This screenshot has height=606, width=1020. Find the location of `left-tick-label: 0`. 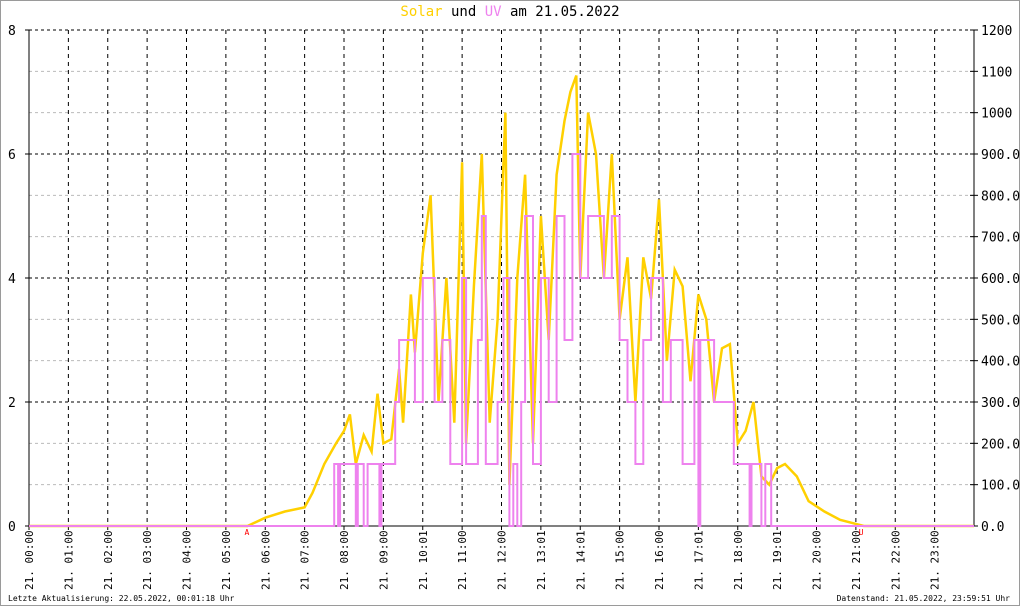

left-tick-label: 0 is located at coordinates (12, 527).